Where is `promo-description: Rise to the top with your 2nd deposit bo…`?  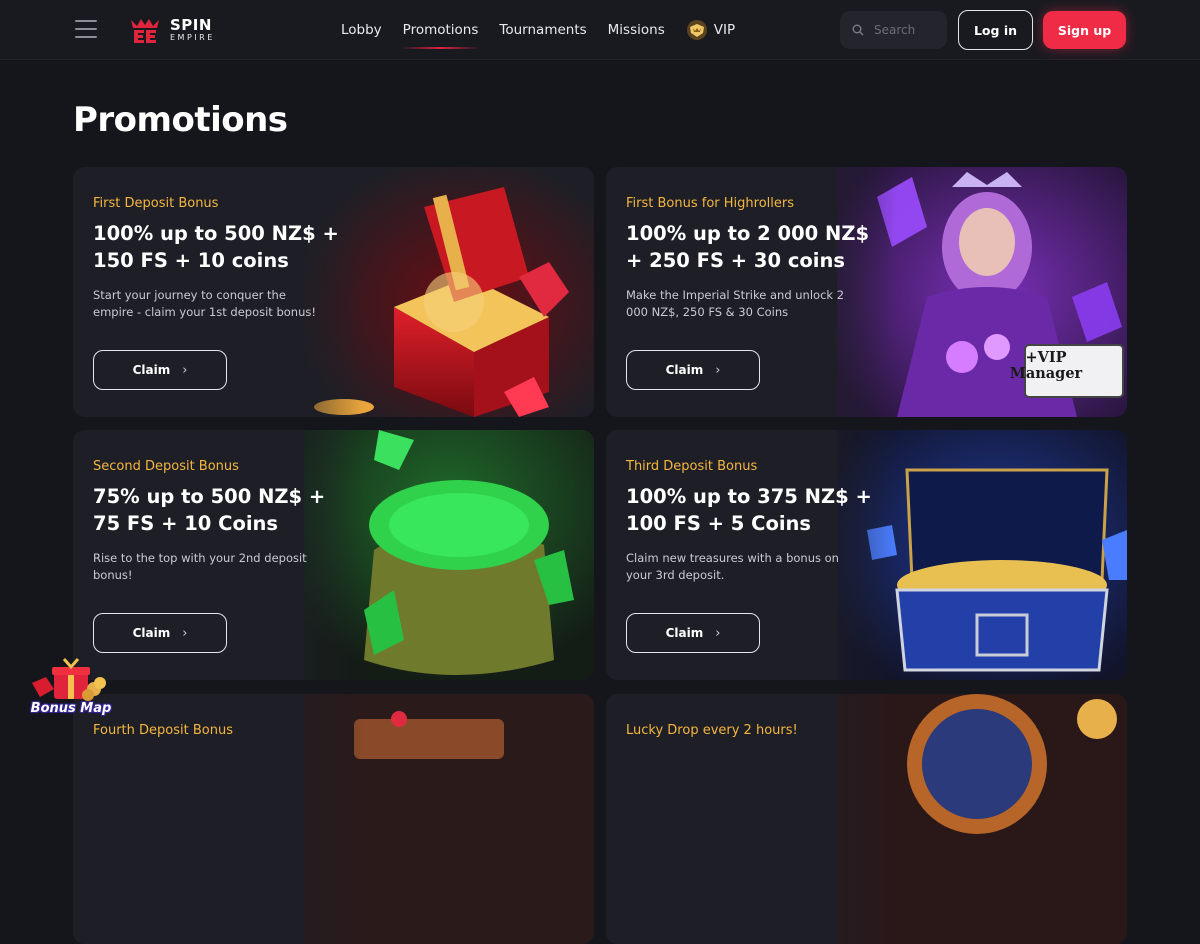
promo-description: Rise to the top with your 2nd deposit bo… is located at coordinates (200, 566).